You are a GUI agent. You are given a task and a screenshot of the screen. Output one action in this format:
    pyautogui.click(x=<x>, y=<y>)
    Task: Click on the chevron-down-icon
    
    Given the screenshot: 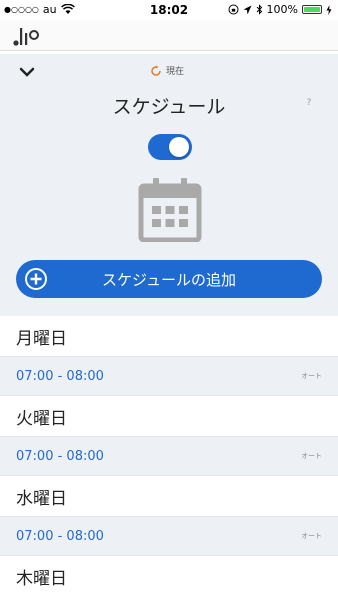 What is the action you would take?
    pyautogui.click(x=27, y=72)
    